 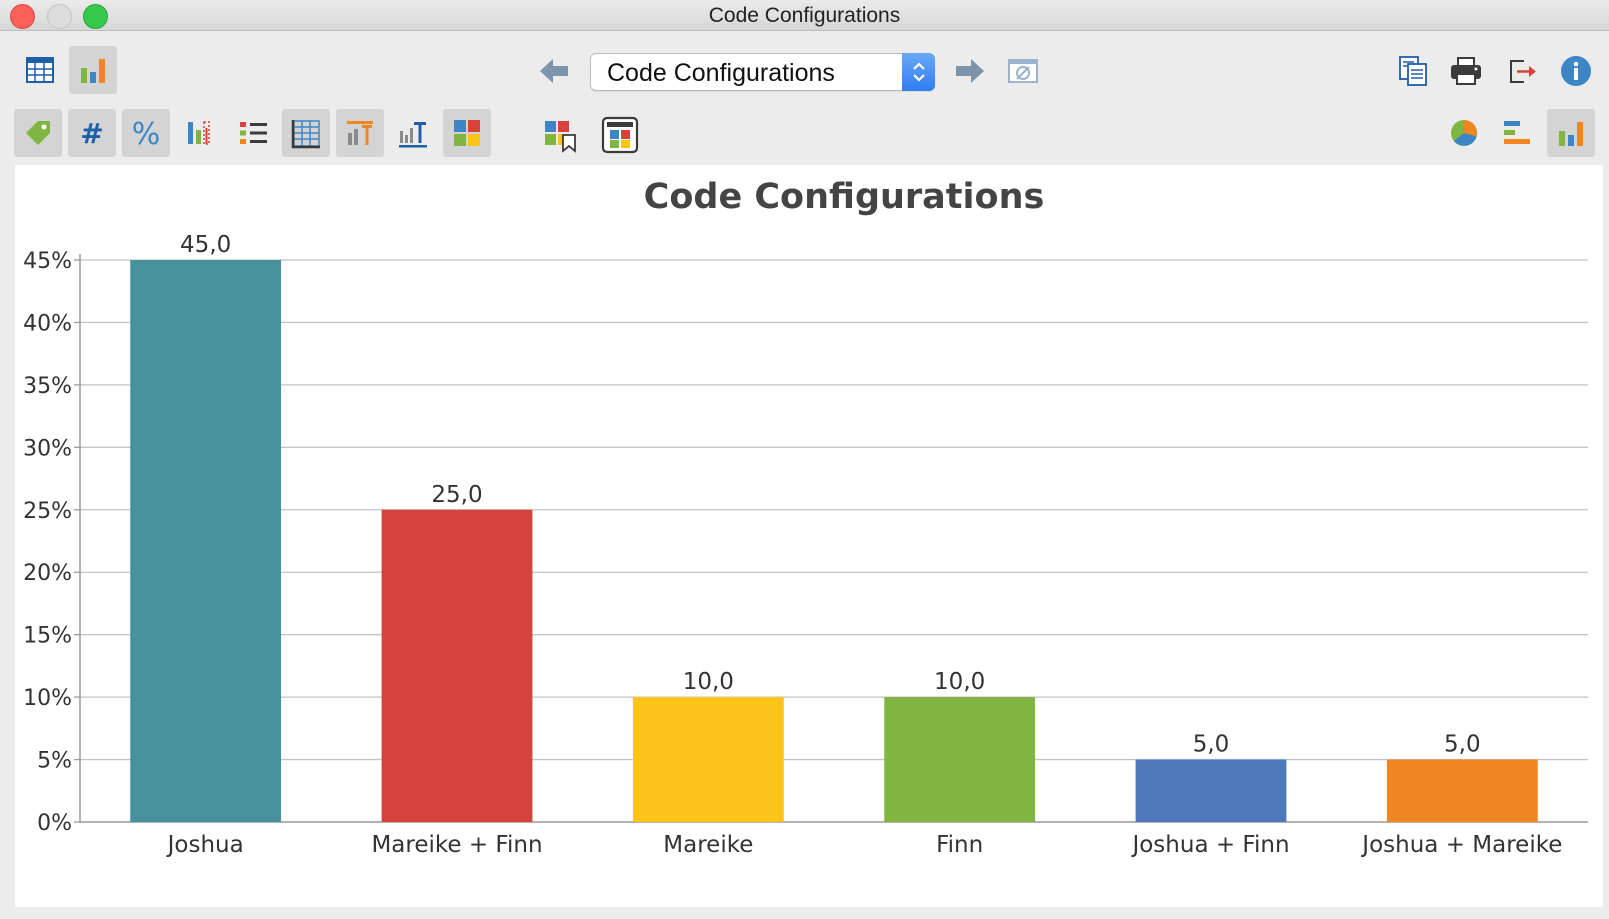 I want to click on percent-button: %, so click(x=146, y=133).